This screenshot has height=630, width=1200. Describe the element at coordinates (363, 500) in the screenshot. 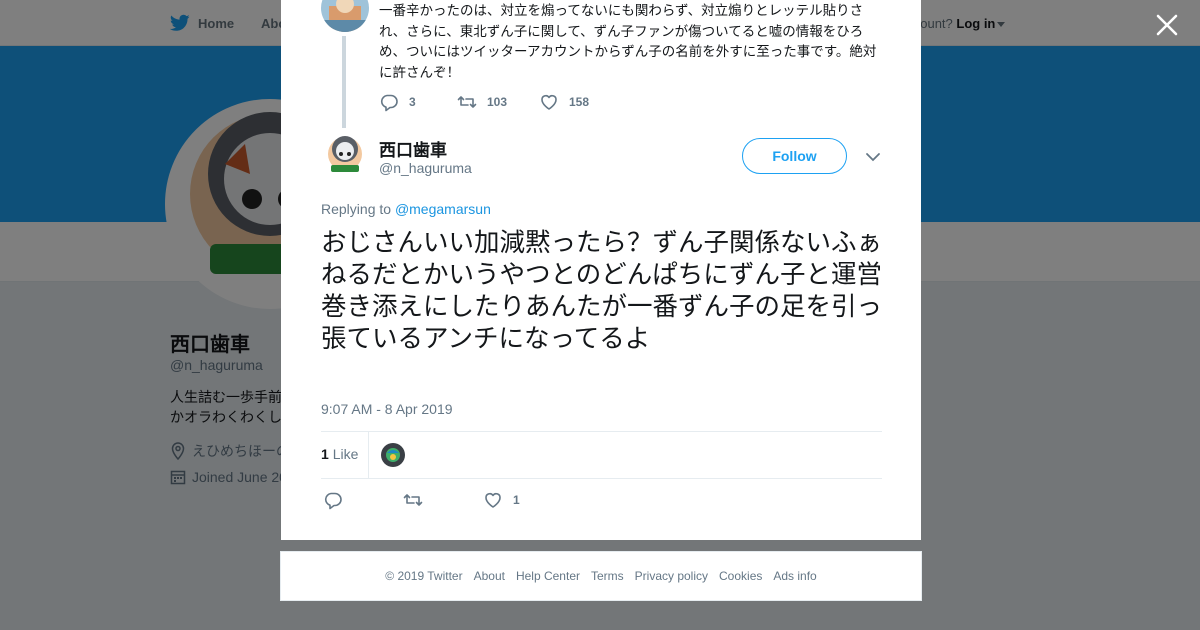

I see `reply-button` at that location.